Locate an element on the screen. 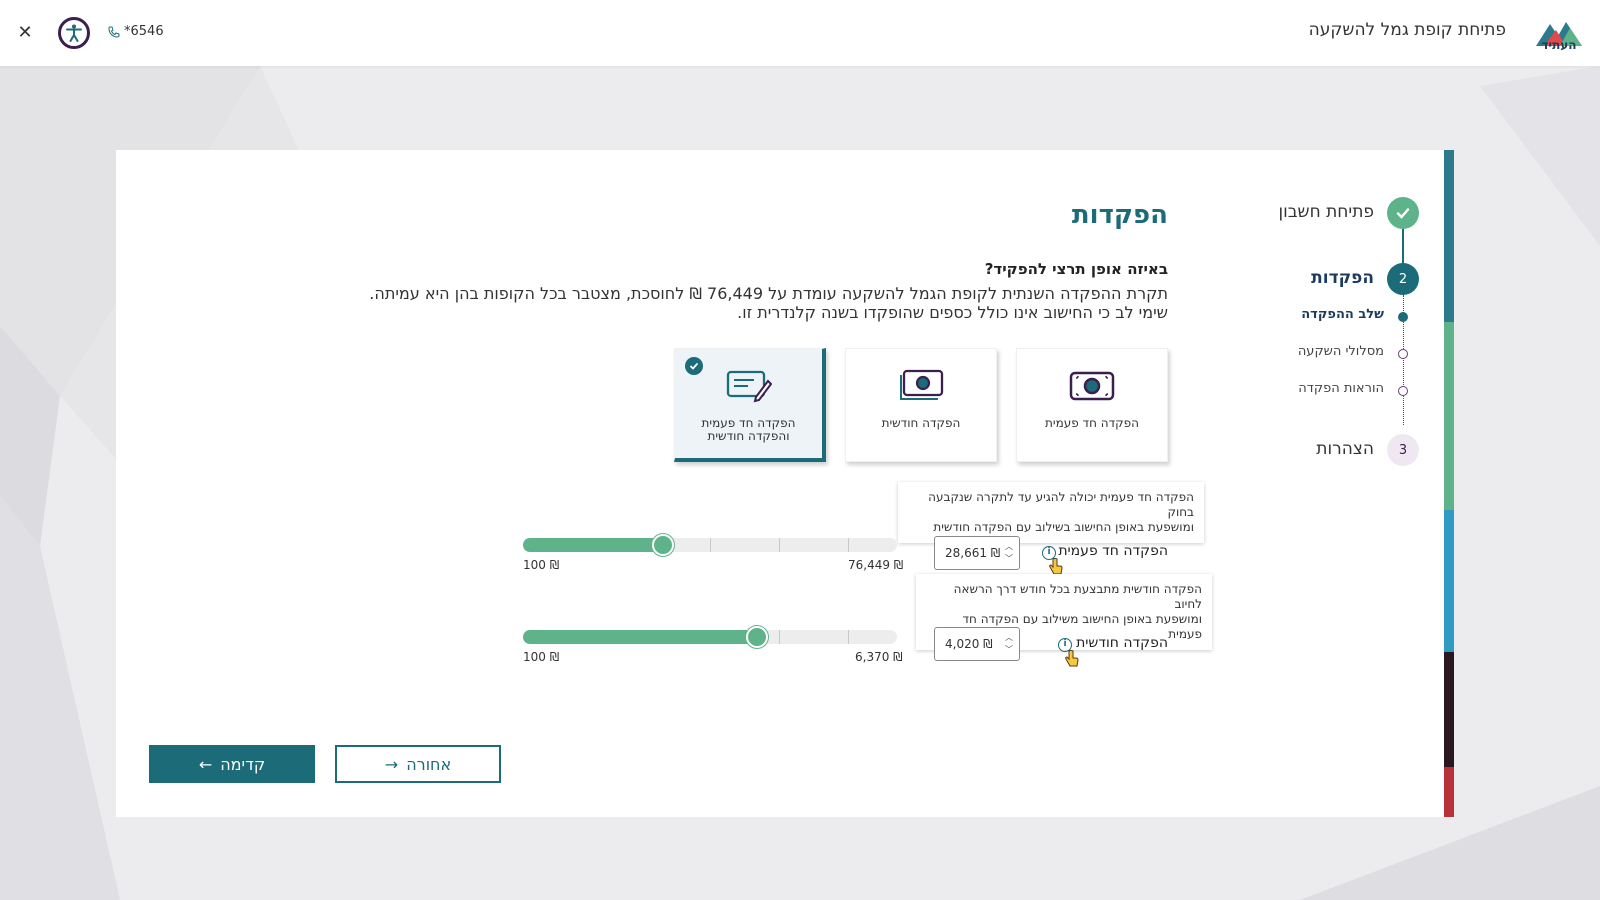 The width and height of the screenshot is (1600, 900). substep-1-dot is located at coordinates (1403, 317).